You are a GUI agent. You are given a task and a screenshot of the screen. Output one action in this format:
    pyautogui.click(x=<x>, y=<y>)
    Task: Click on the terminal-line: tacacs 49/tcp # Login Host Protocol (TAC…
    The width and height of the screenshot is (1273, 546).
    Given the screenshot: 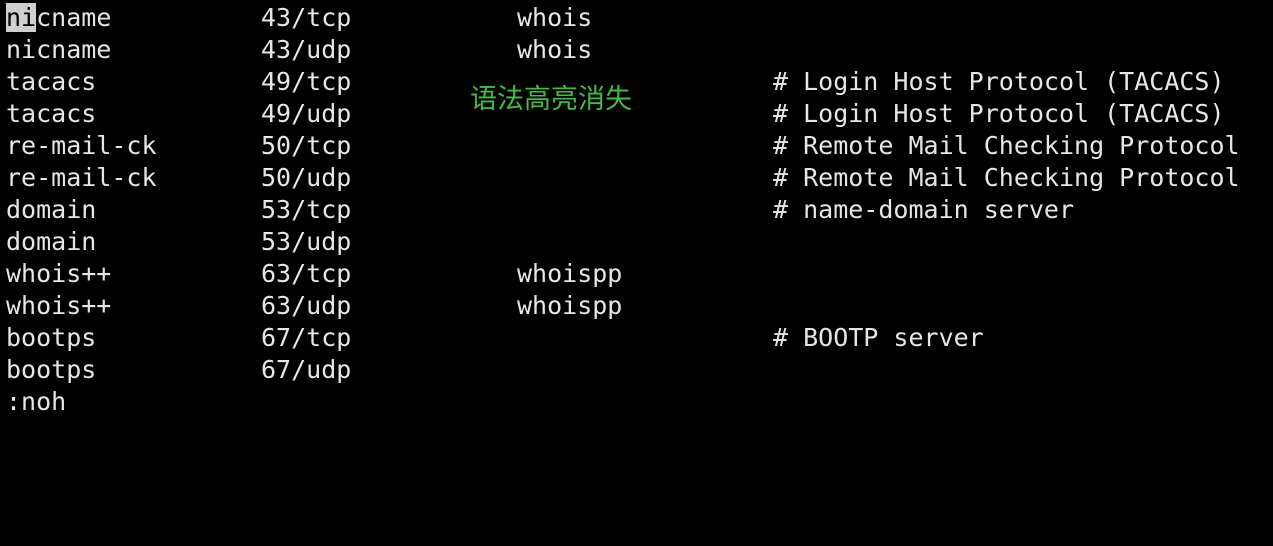 What is the action you would take?
    pyautogui.click(x=636, y=82)
    